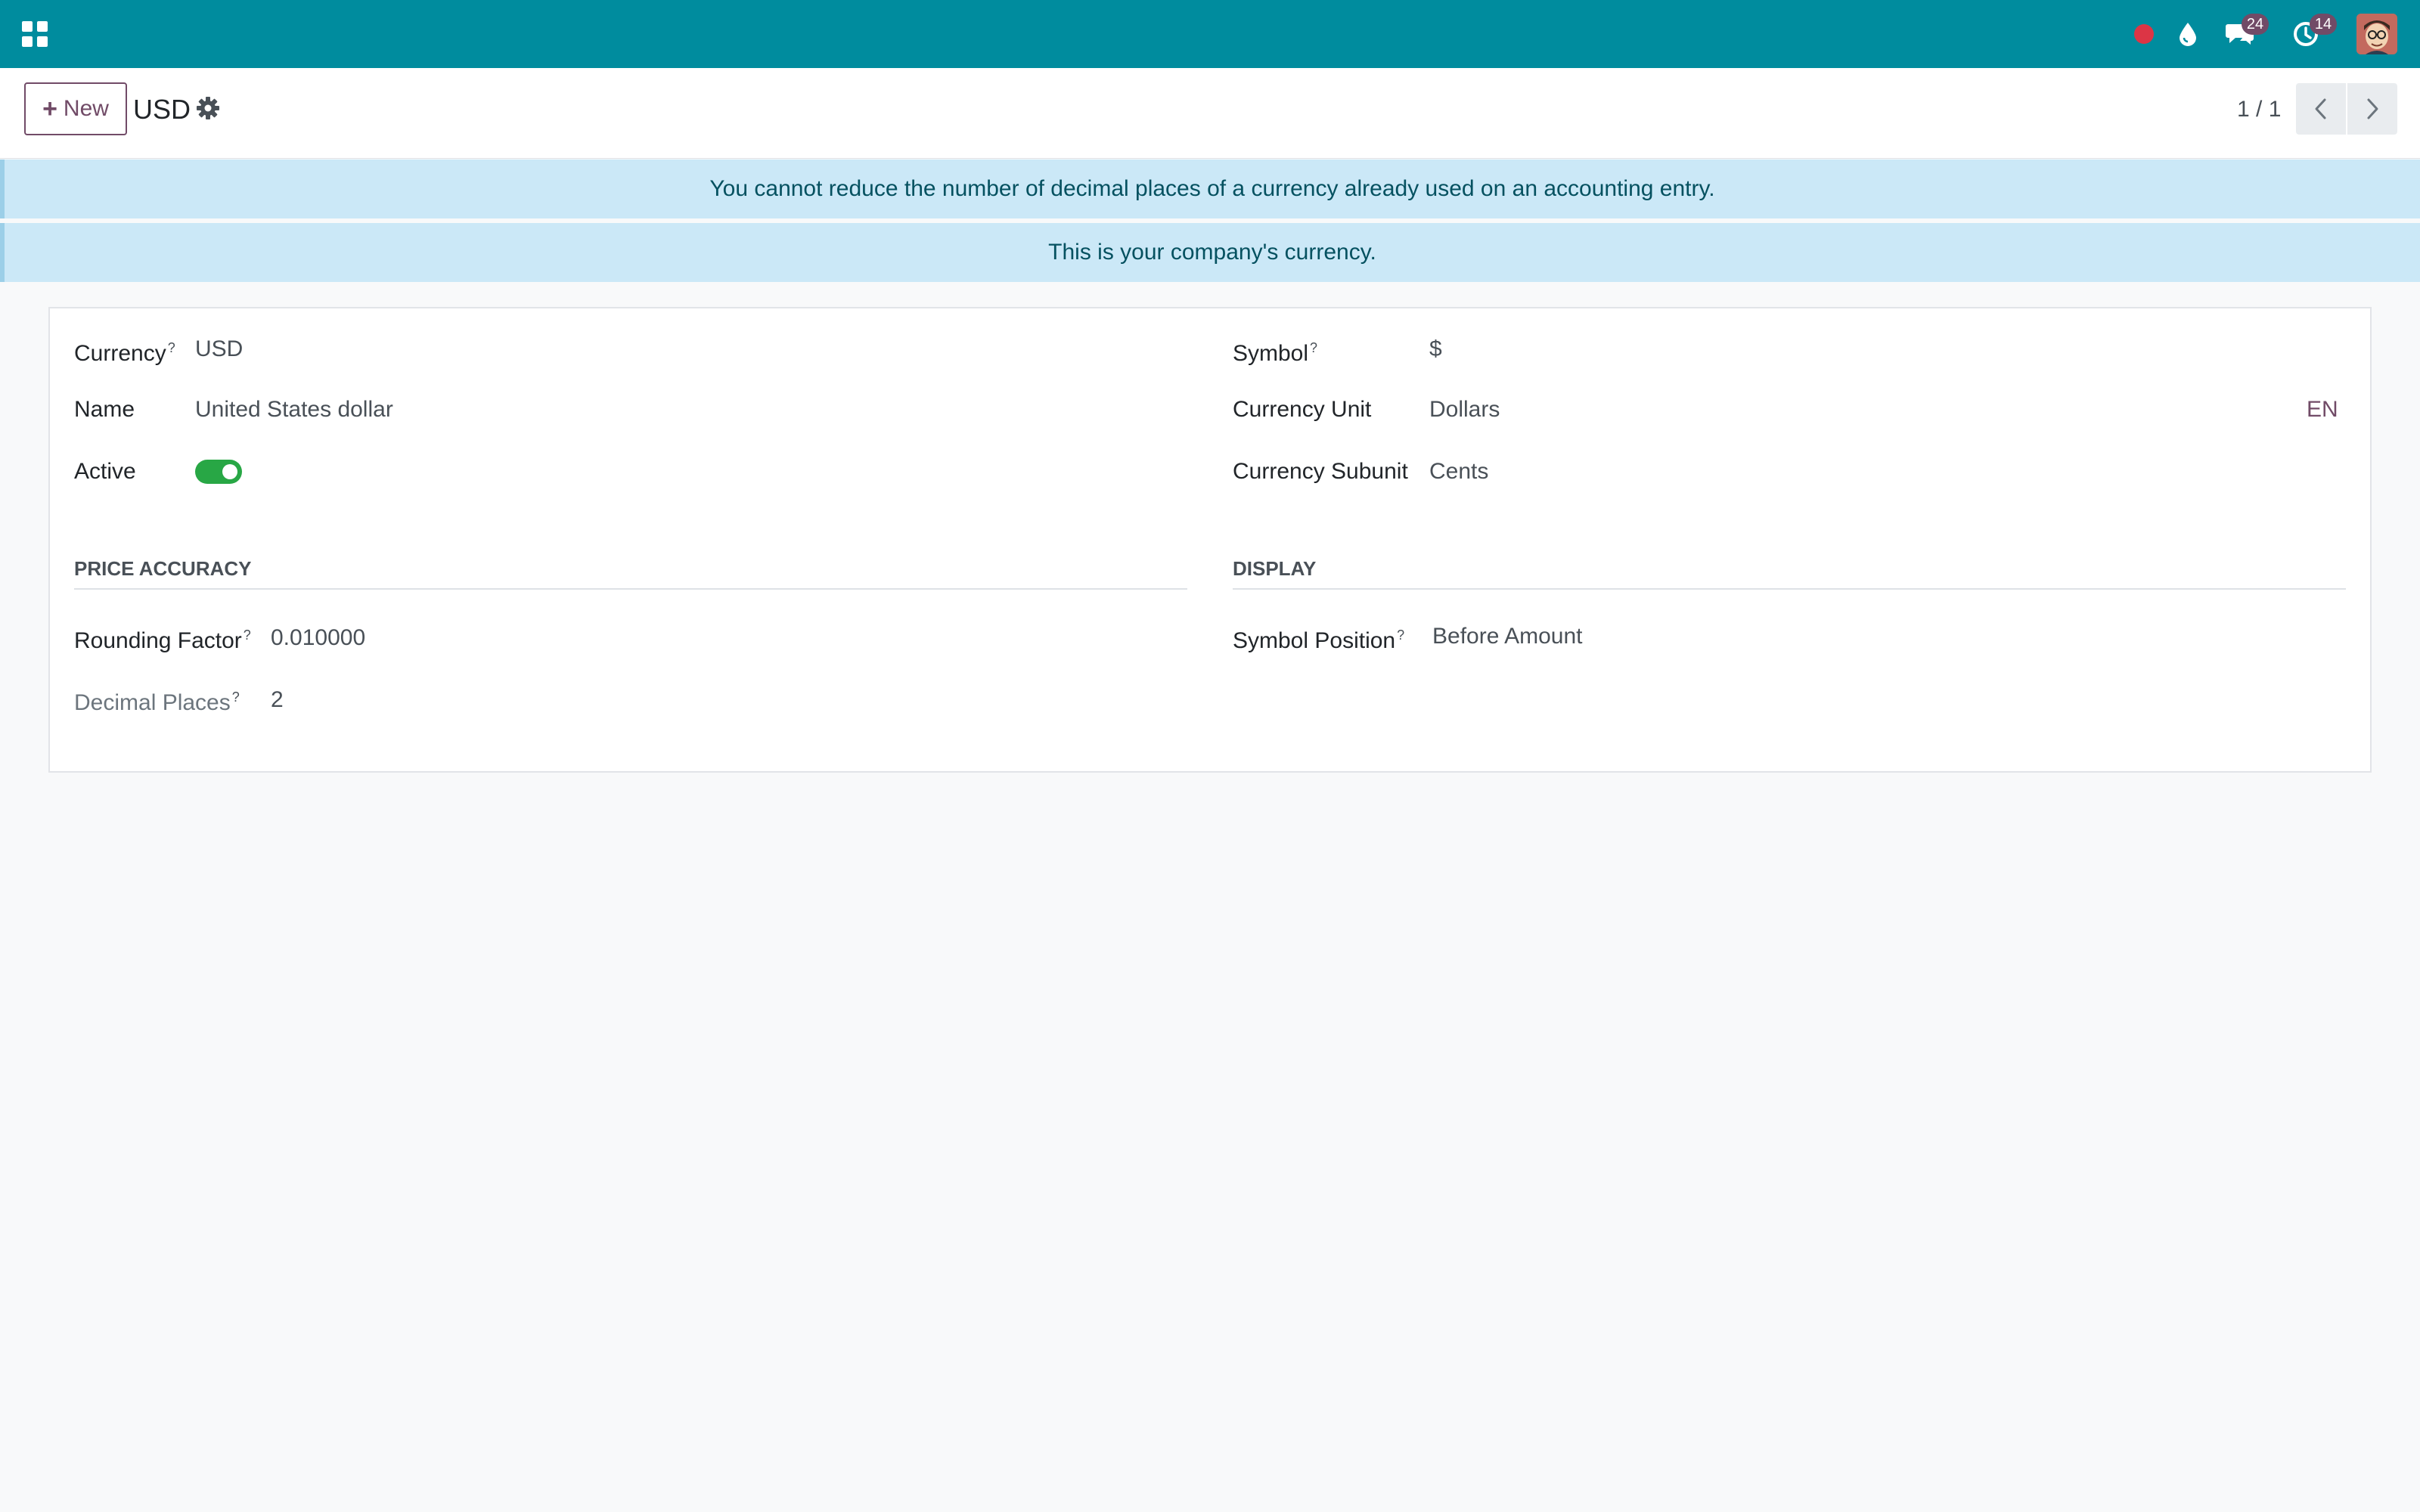 The height and width of the screenshot is (1512, 2420). I want to click on chat-bubbles-icon: 24, so click(2247, 34).